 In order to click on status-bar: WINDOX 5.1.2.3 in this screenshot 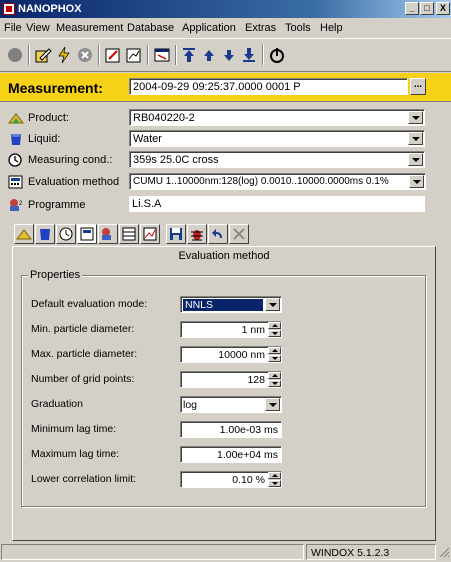, I will do `click(225, 551)`.